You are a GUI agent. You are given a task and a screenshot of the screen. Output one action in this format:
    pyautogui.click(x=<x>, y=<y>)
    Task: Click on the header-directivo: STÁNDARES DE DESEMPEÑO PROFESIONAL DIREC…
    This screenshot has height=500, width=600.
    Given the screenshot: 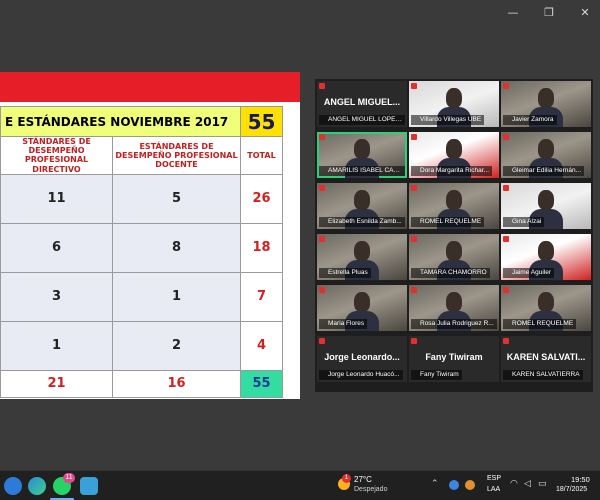 What is the action you would take?
    pyautogui.click(x=56, y=155)
    